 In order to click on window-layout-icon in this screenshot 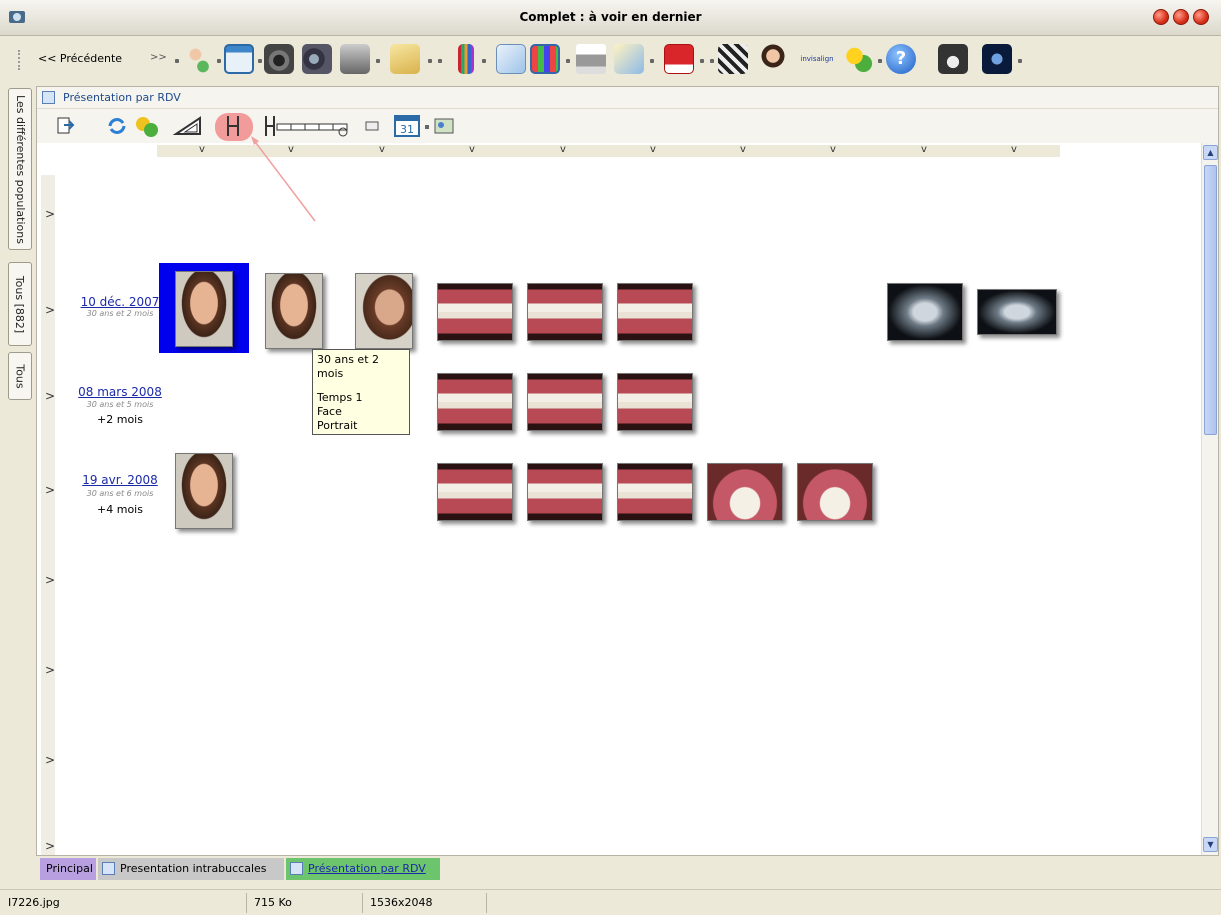, I will do `click(239, 59)`.